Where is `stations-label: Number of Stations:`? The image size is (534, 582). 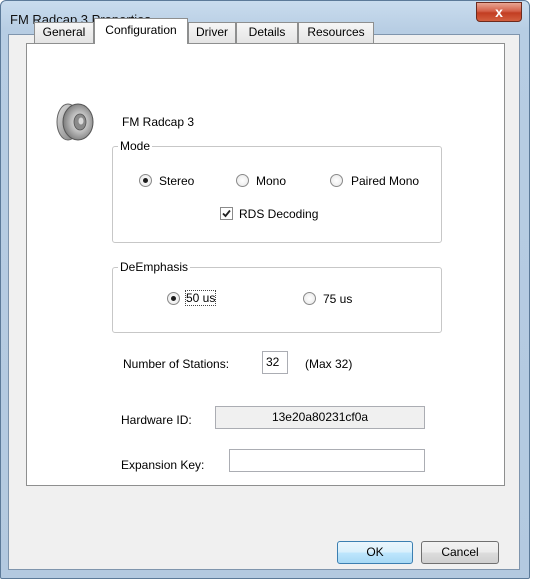
stations-label: Number of Stations: is located at coordinates (176, 364).